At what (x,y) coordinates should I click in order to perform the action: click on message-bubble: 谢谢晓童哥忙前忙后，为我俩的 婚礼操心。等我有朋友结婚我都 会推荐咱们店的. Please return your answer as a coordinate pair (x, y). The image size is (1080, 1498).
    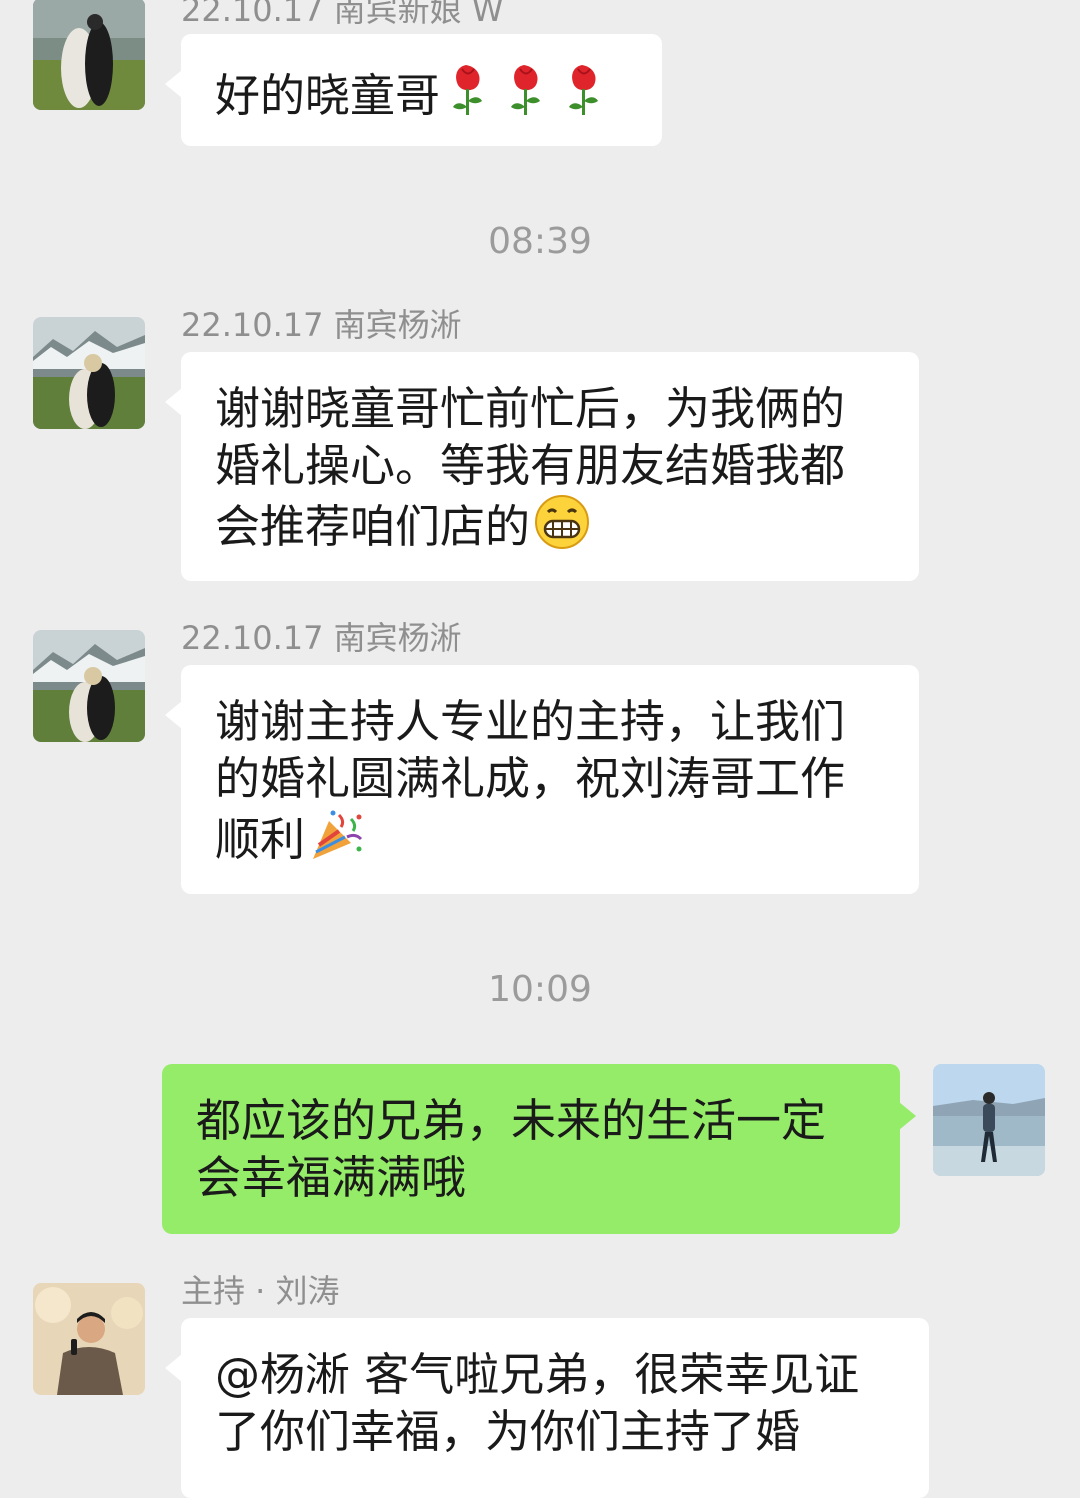
    Looking at the image, I should click on (542, 466).